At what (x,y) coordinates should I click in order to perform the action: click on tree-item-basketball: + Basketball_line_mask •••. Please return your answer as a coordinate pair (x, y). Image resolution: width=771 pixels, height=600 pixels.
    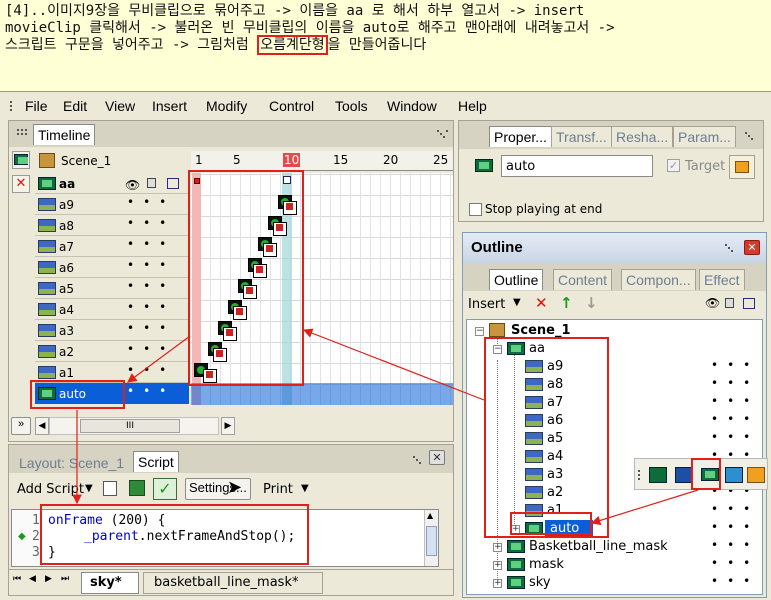
    Looking at the image, I should click on (615, 547).